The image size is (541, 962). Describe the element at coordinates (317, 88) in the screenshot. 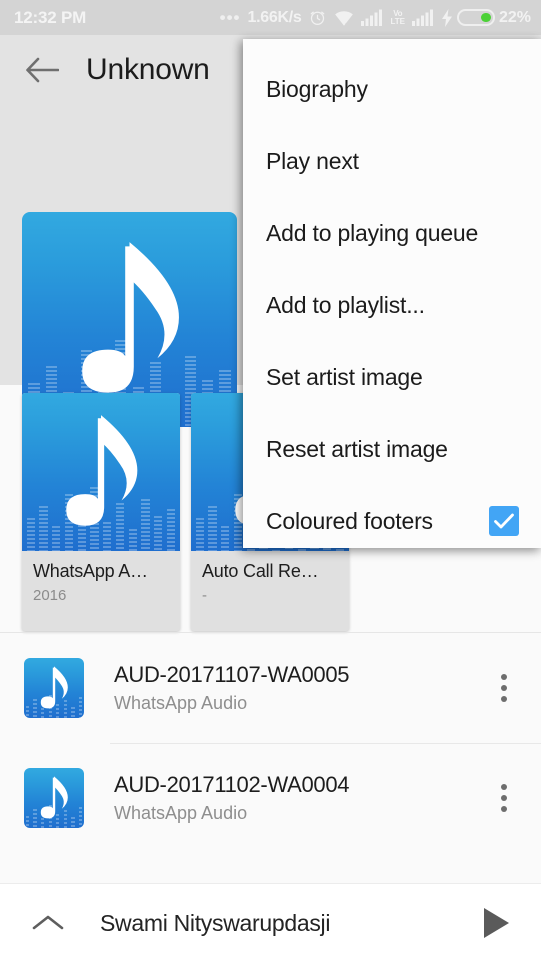

I see `menu-item-label: Biography` at that location.